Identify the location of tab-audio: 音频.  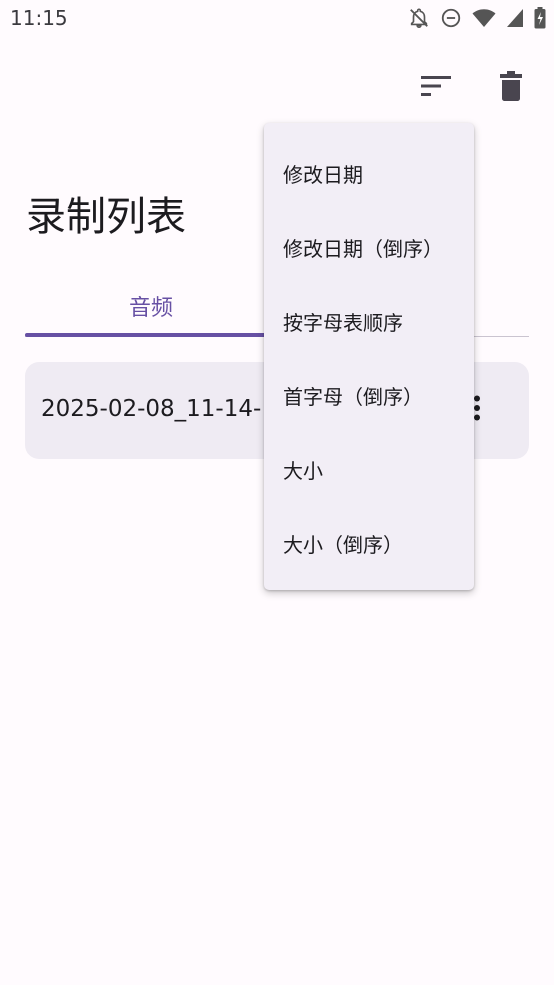
(151, 306).